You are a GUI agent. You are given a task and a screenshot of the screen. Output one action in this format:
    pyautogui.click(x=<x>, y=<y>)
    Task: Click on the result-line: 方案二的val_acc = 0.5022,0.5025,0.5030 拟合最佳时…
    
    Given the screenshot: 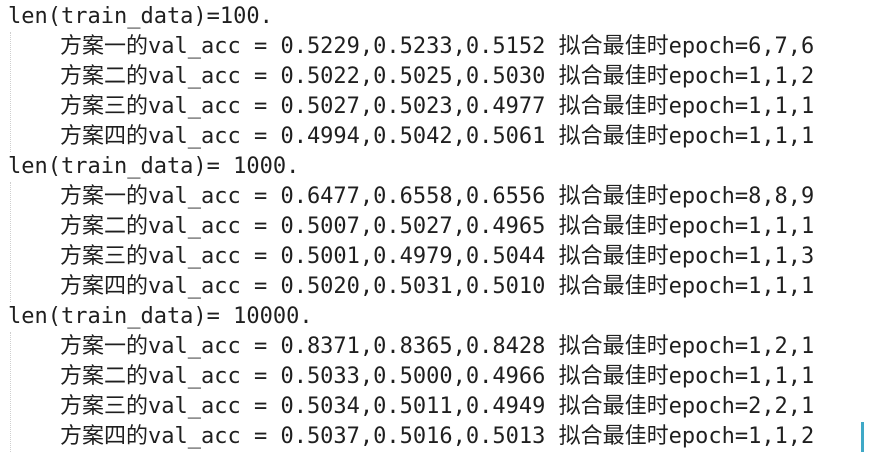 What is the action you would take?
    pyautogui.click(x=437, y=77)
    